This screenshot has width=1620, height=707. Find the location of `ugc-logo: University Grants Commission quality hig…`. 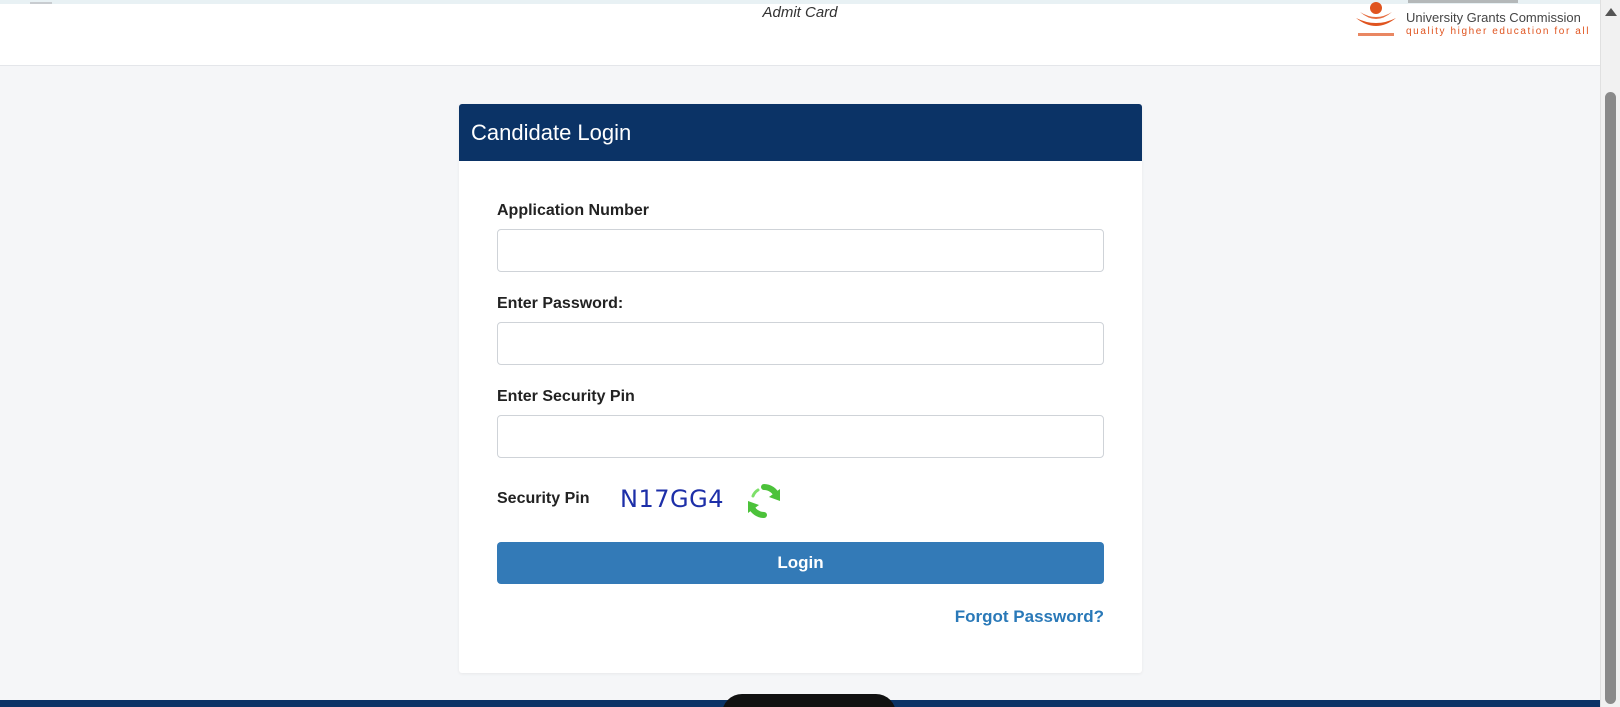

ugc-logo: University Grants Commission quality hig… is located at coordinates (1470, 22).